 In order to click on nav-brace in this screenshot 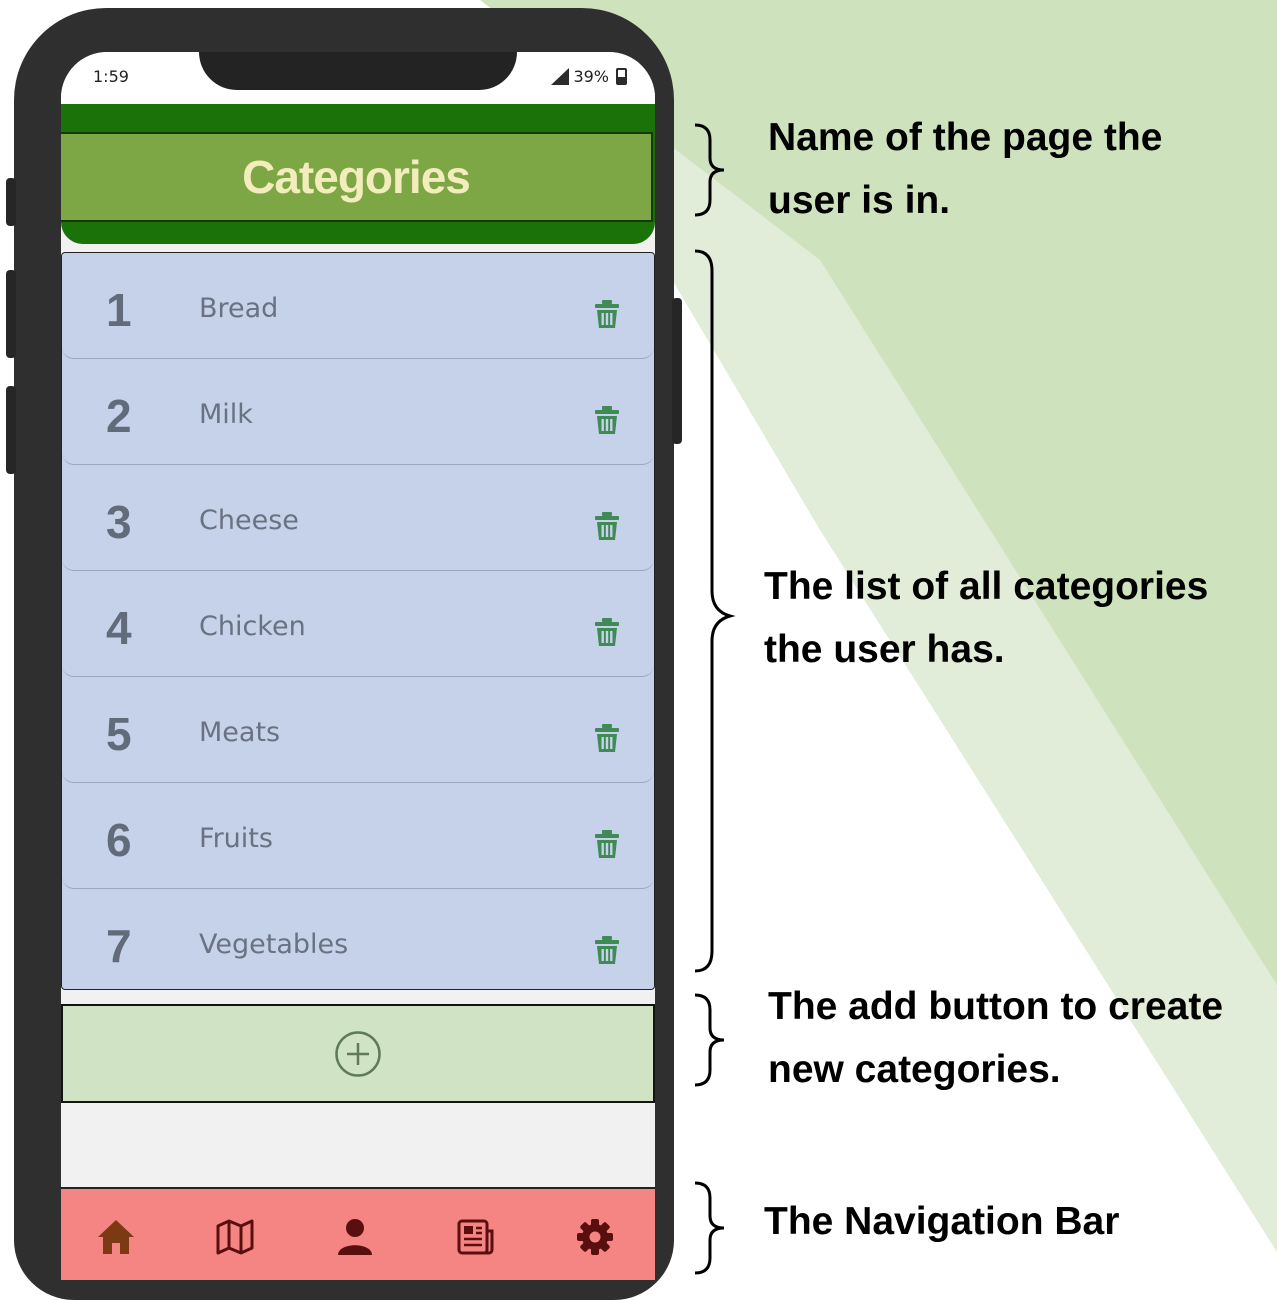, I will do `click(709, 1228)`.